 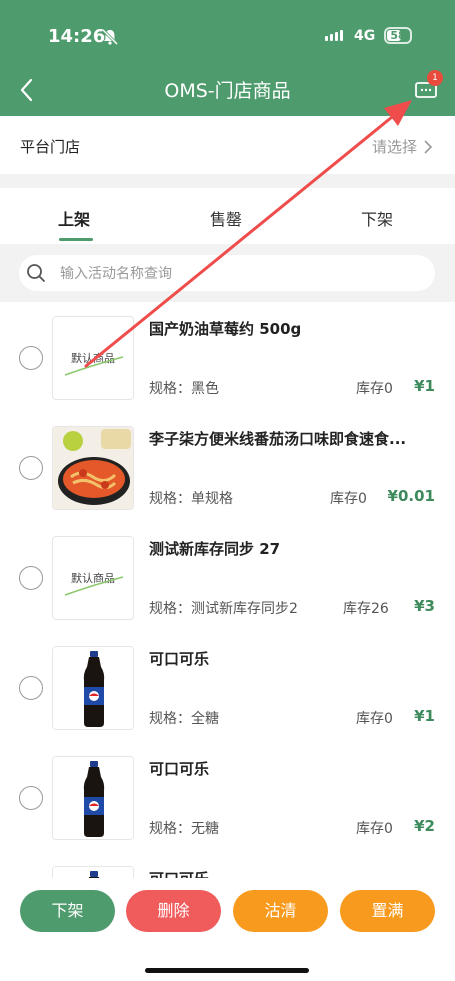 What do you see at coordinates (227, 467) in the screenshot?
I see `product-item: 李子柒方便米线番茄汤口味即食速食... 规格：单规格 库存0 ¥0.01` at bounding box center [227, 467].